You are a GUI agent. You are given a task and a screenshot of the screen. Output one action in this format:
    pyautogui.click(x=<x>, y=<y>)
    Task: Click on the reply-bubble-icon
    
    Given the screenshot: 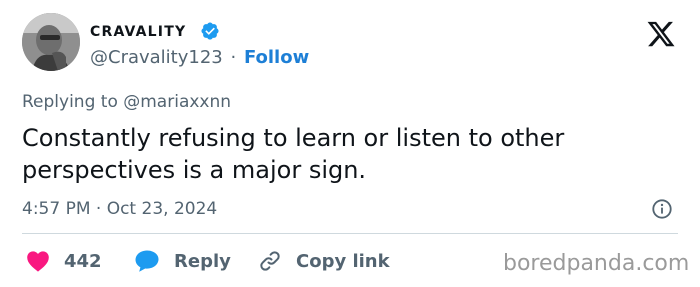 What is the action you would take?
    pyautogui.click(x=147, y=261)
    